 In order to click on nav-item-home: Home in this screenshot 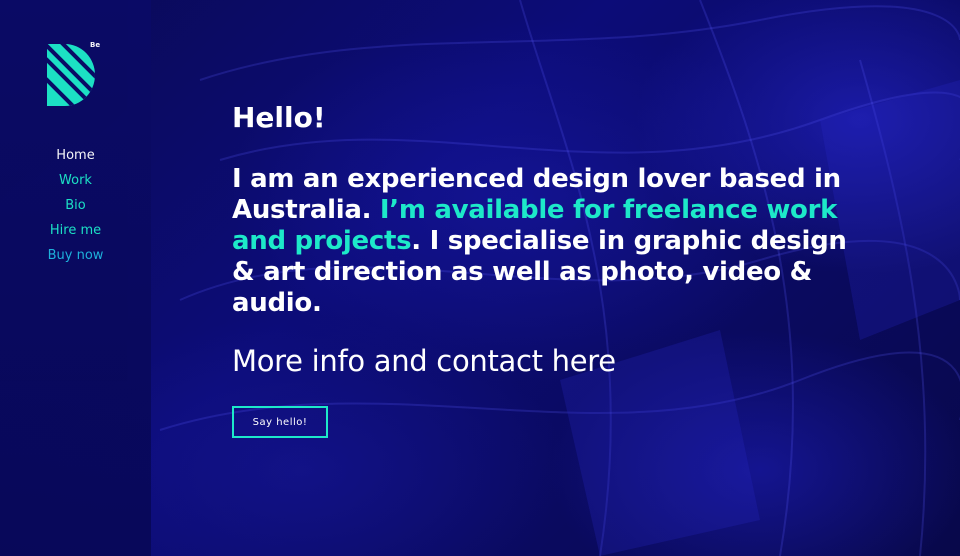, I will do `click(75, 155)`.